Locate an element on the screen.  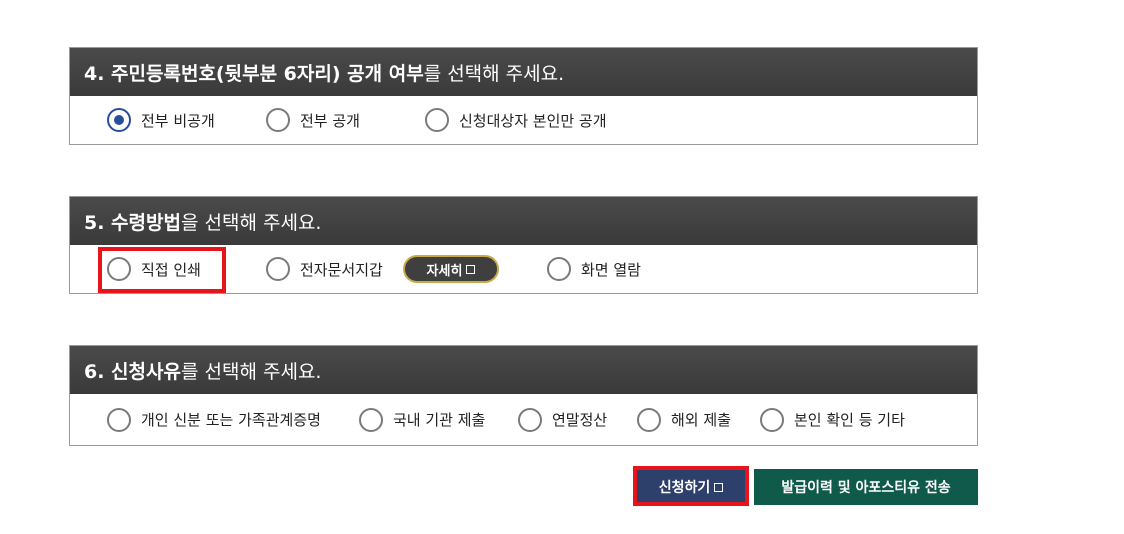
send-button-label: 발급이력 및 아포스티유 전송 is located at coordinates (866, 488).